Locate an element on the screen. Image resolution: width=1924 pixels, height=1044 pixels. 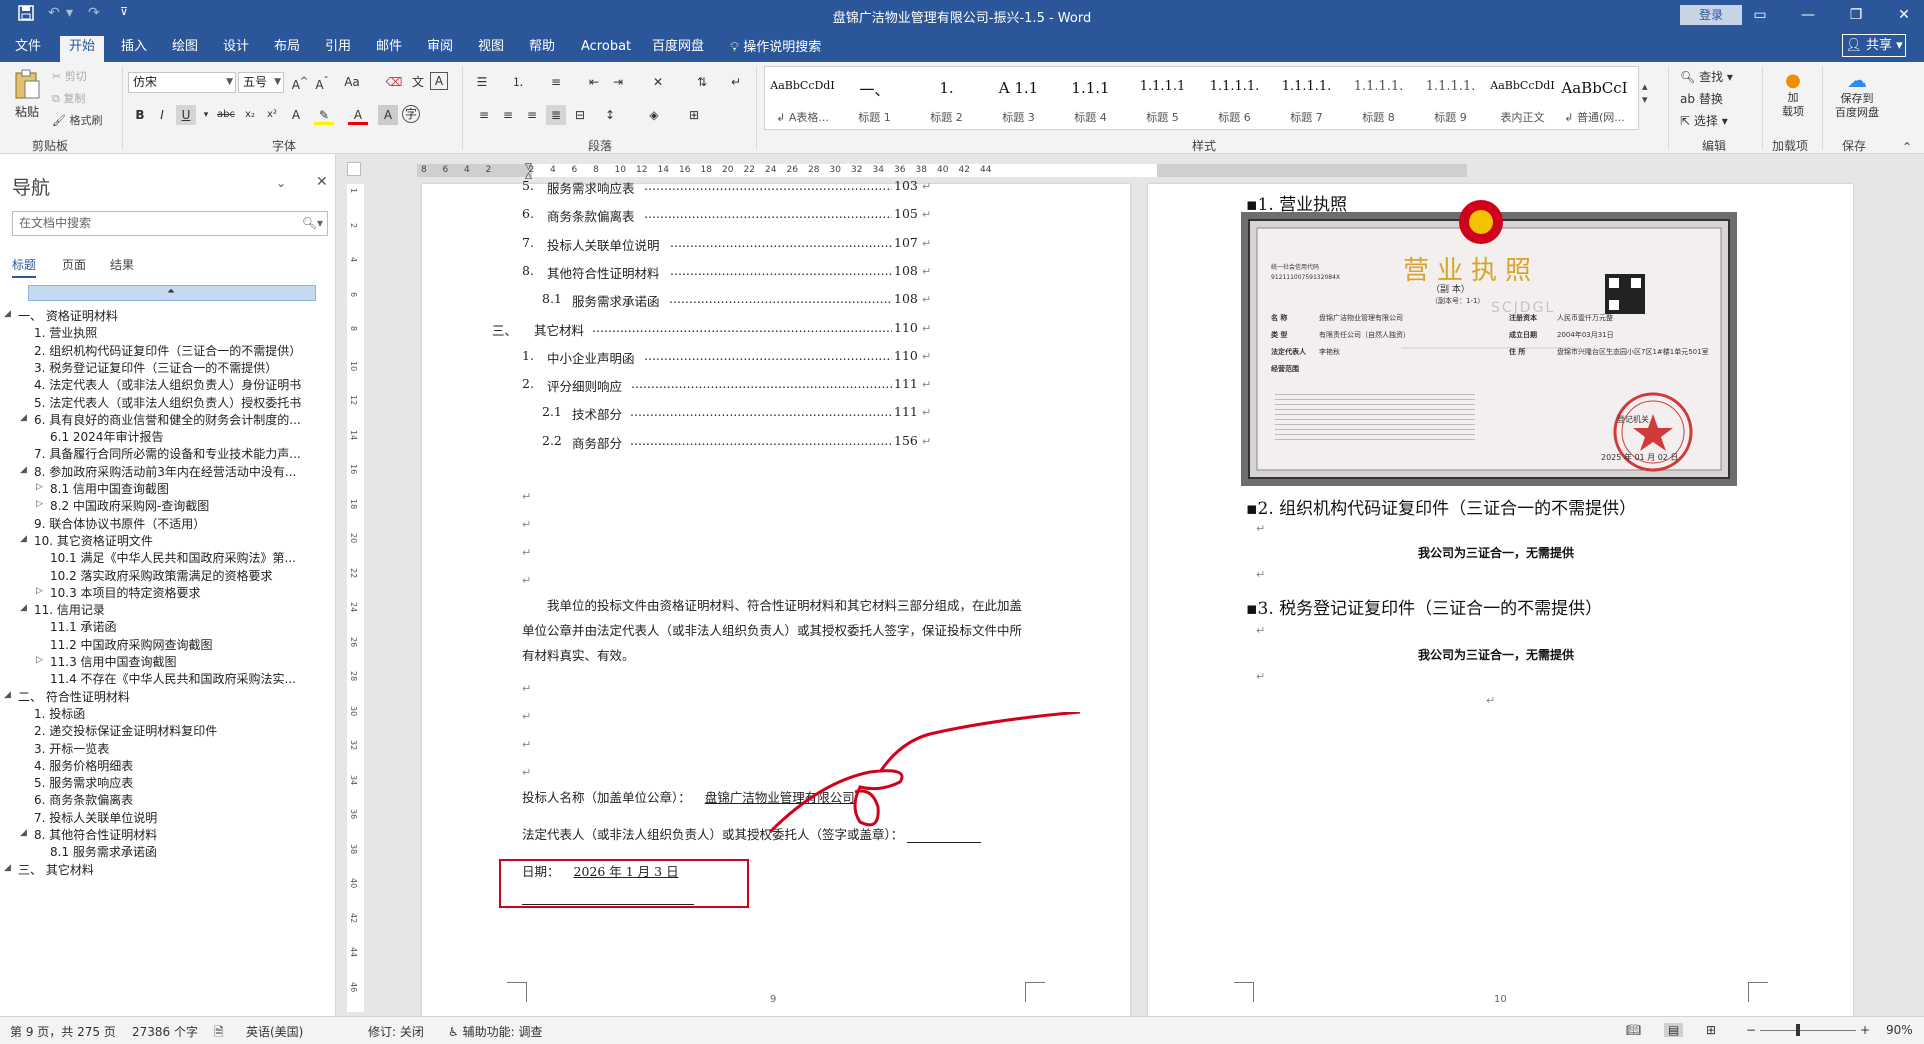
style-item: AaBbCcDdI 表内正文 is located at coordinates (1522, 98).